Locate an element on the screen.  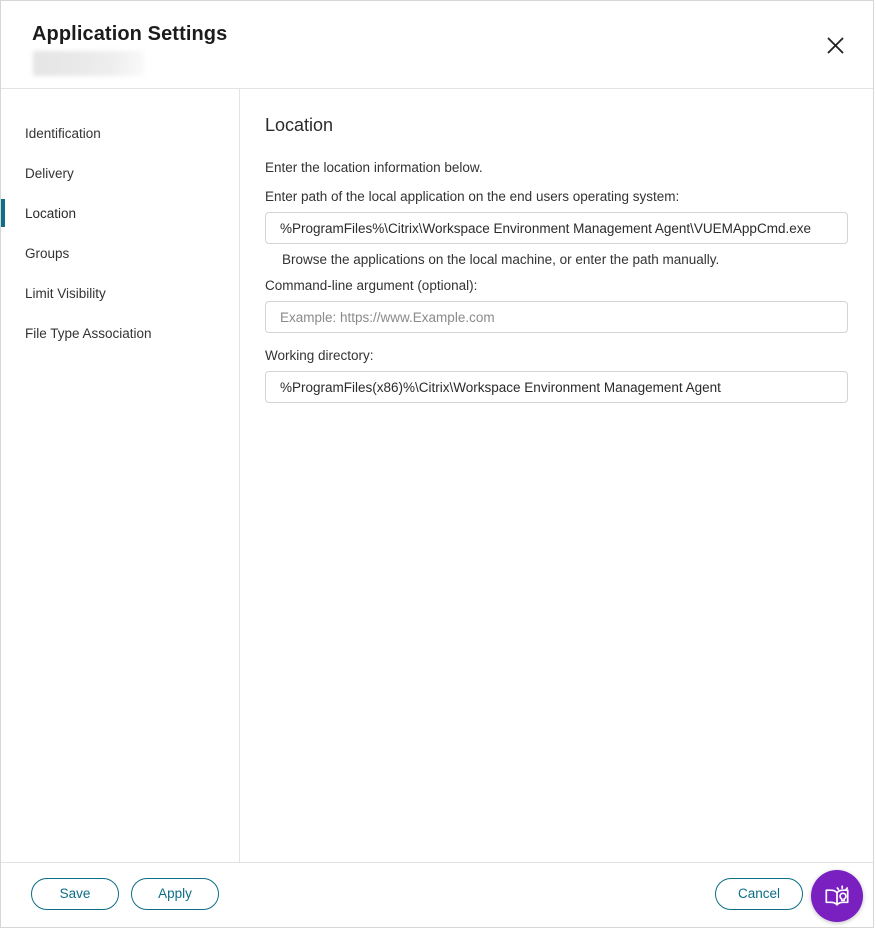
application-path-input is located at coordinates (556, 228).